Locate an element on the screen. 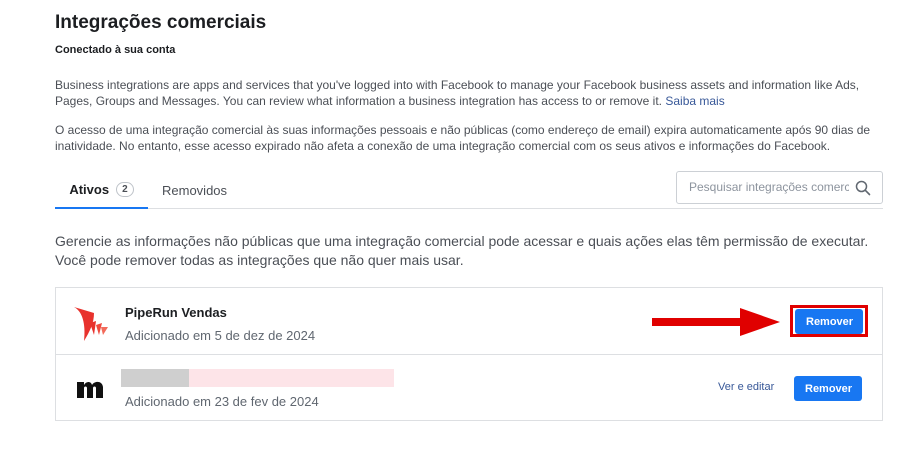 This screenshot has width=923, height=455. active-count-badge: 2 is located at coordinates (125, 189).